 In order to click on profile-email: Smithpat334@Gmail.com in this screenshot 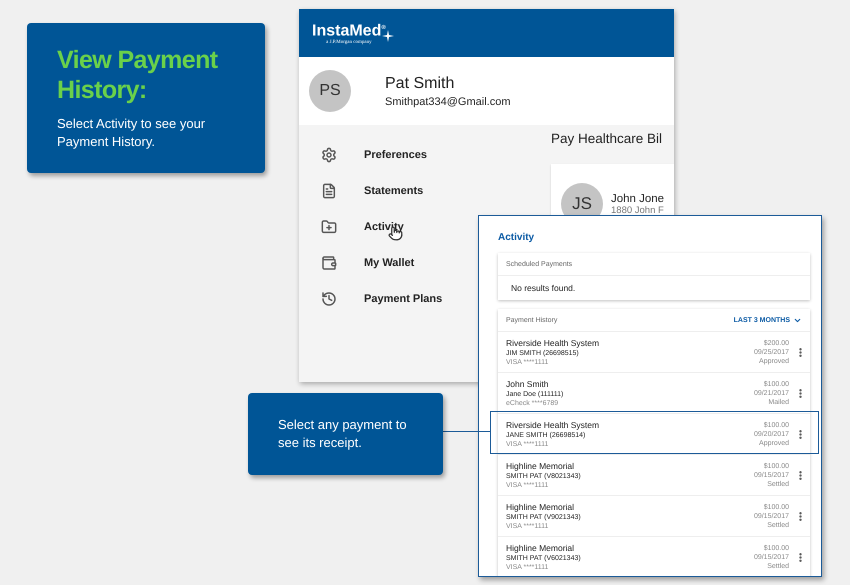, I will do `click(447, 102)`.